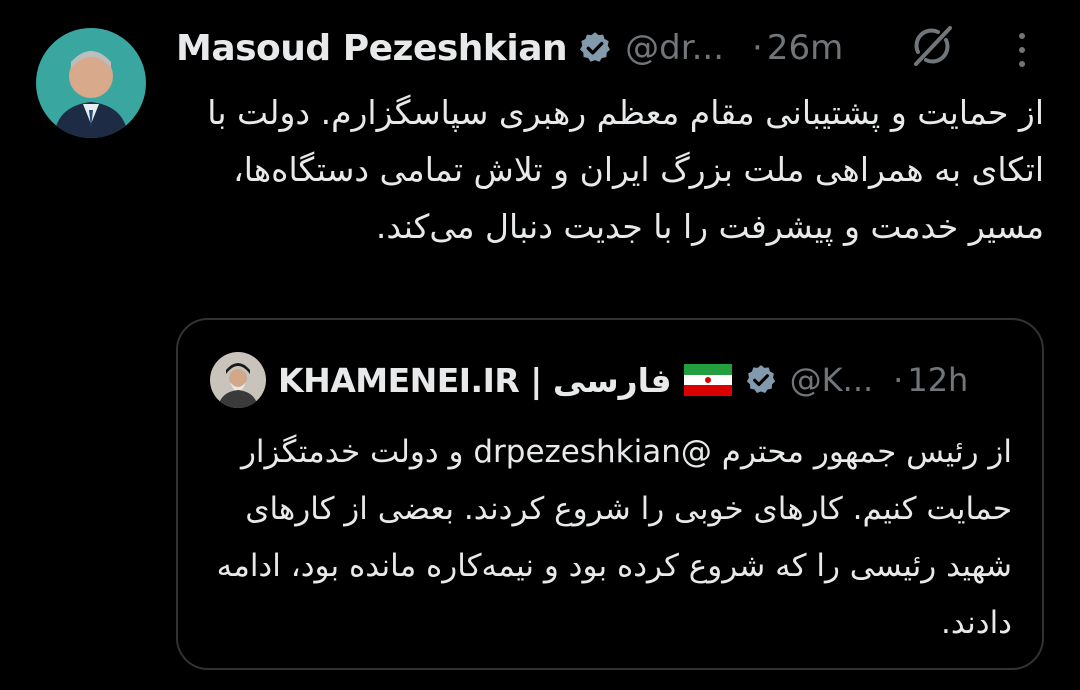 The width and height of the screenshot is (1080, 690). What do you see at coordinates (932, 46) in the screenshot?
I see `grok-icon` at bounding box center [932, 46].